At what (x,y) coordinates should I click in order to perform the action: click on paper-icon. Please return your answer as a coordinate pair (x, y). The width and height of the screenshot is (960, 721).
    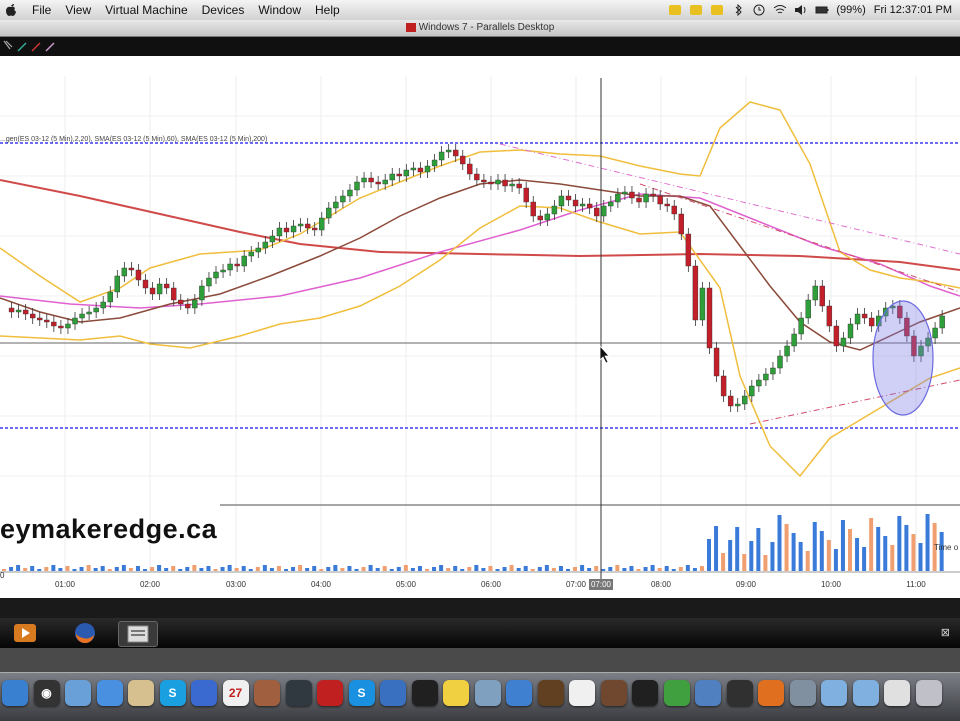
    Looking at the image, I should click on (582, 693).